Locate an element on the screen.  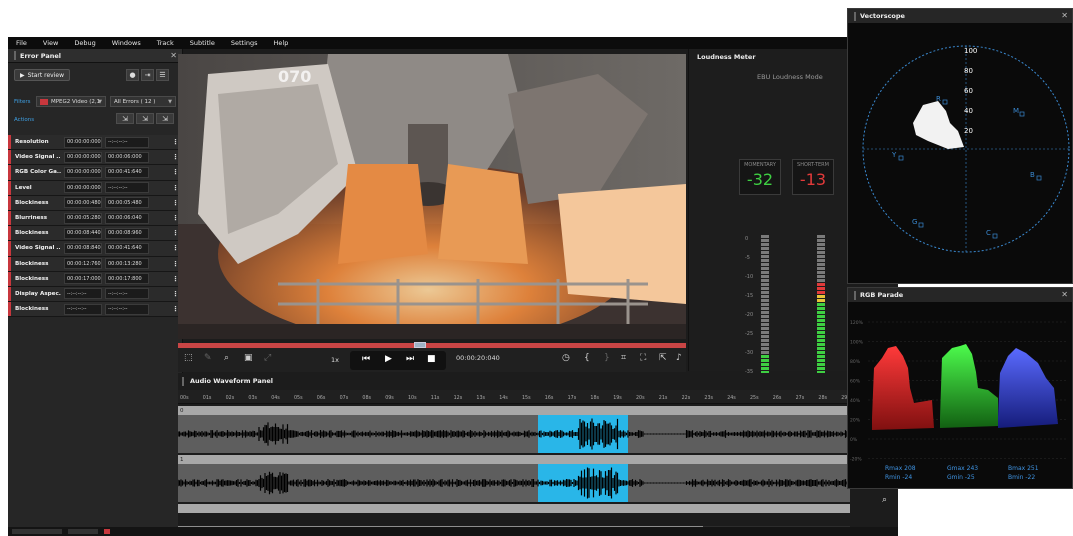
error-start-time: 00:00:08:440 is located at coordinates (83, 233).